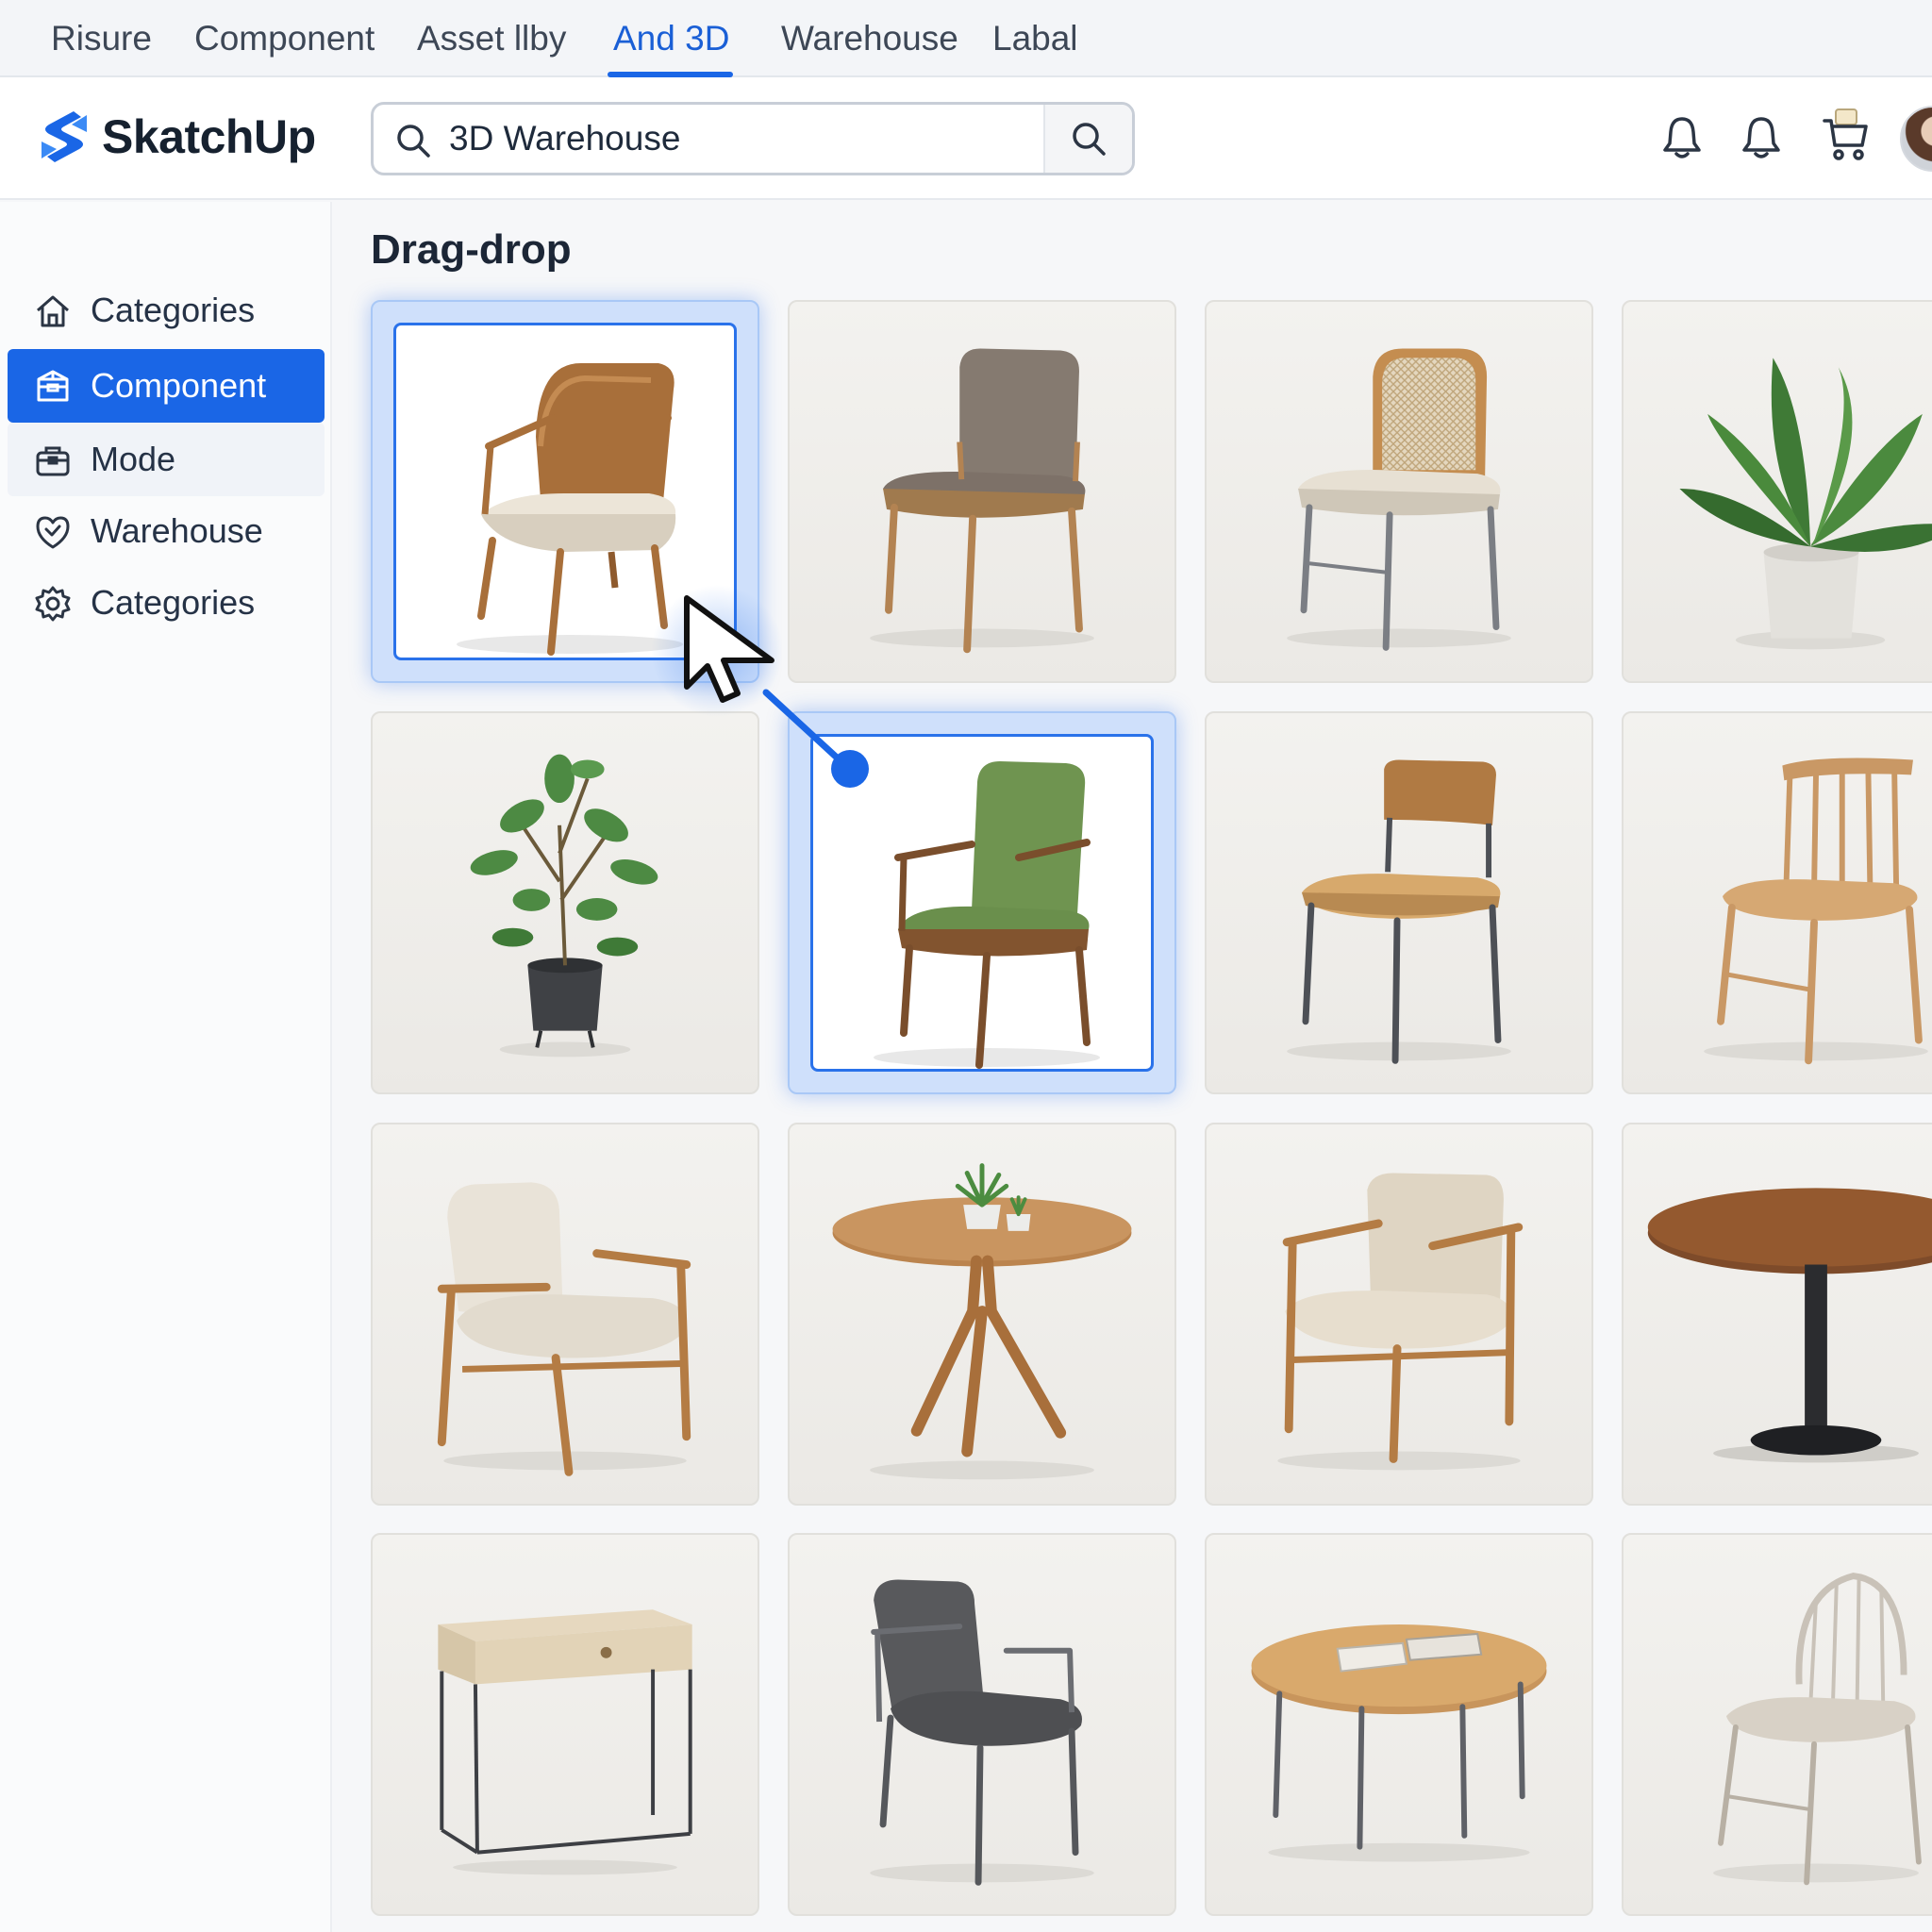 This screenshot has height=1932, width=1932. Describe the element at coordinates (1817, 1729) in the screenshot. I see `windsor-chair-image` at that location.